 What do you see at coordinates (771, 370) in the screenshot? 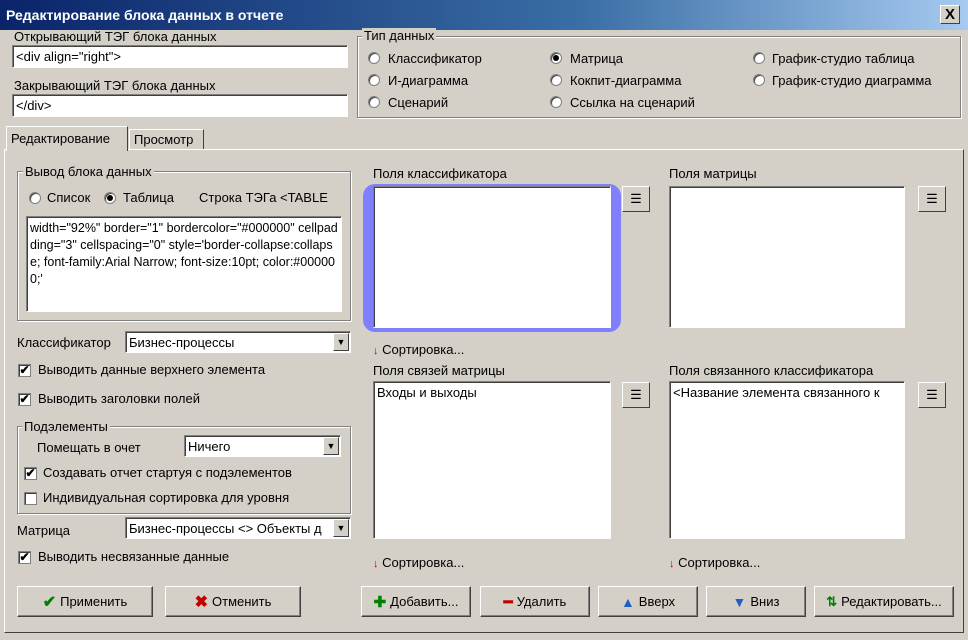
I see `linked-classifier-fields-label: Поля связанного классификатора` at bounding box center [771, 370].